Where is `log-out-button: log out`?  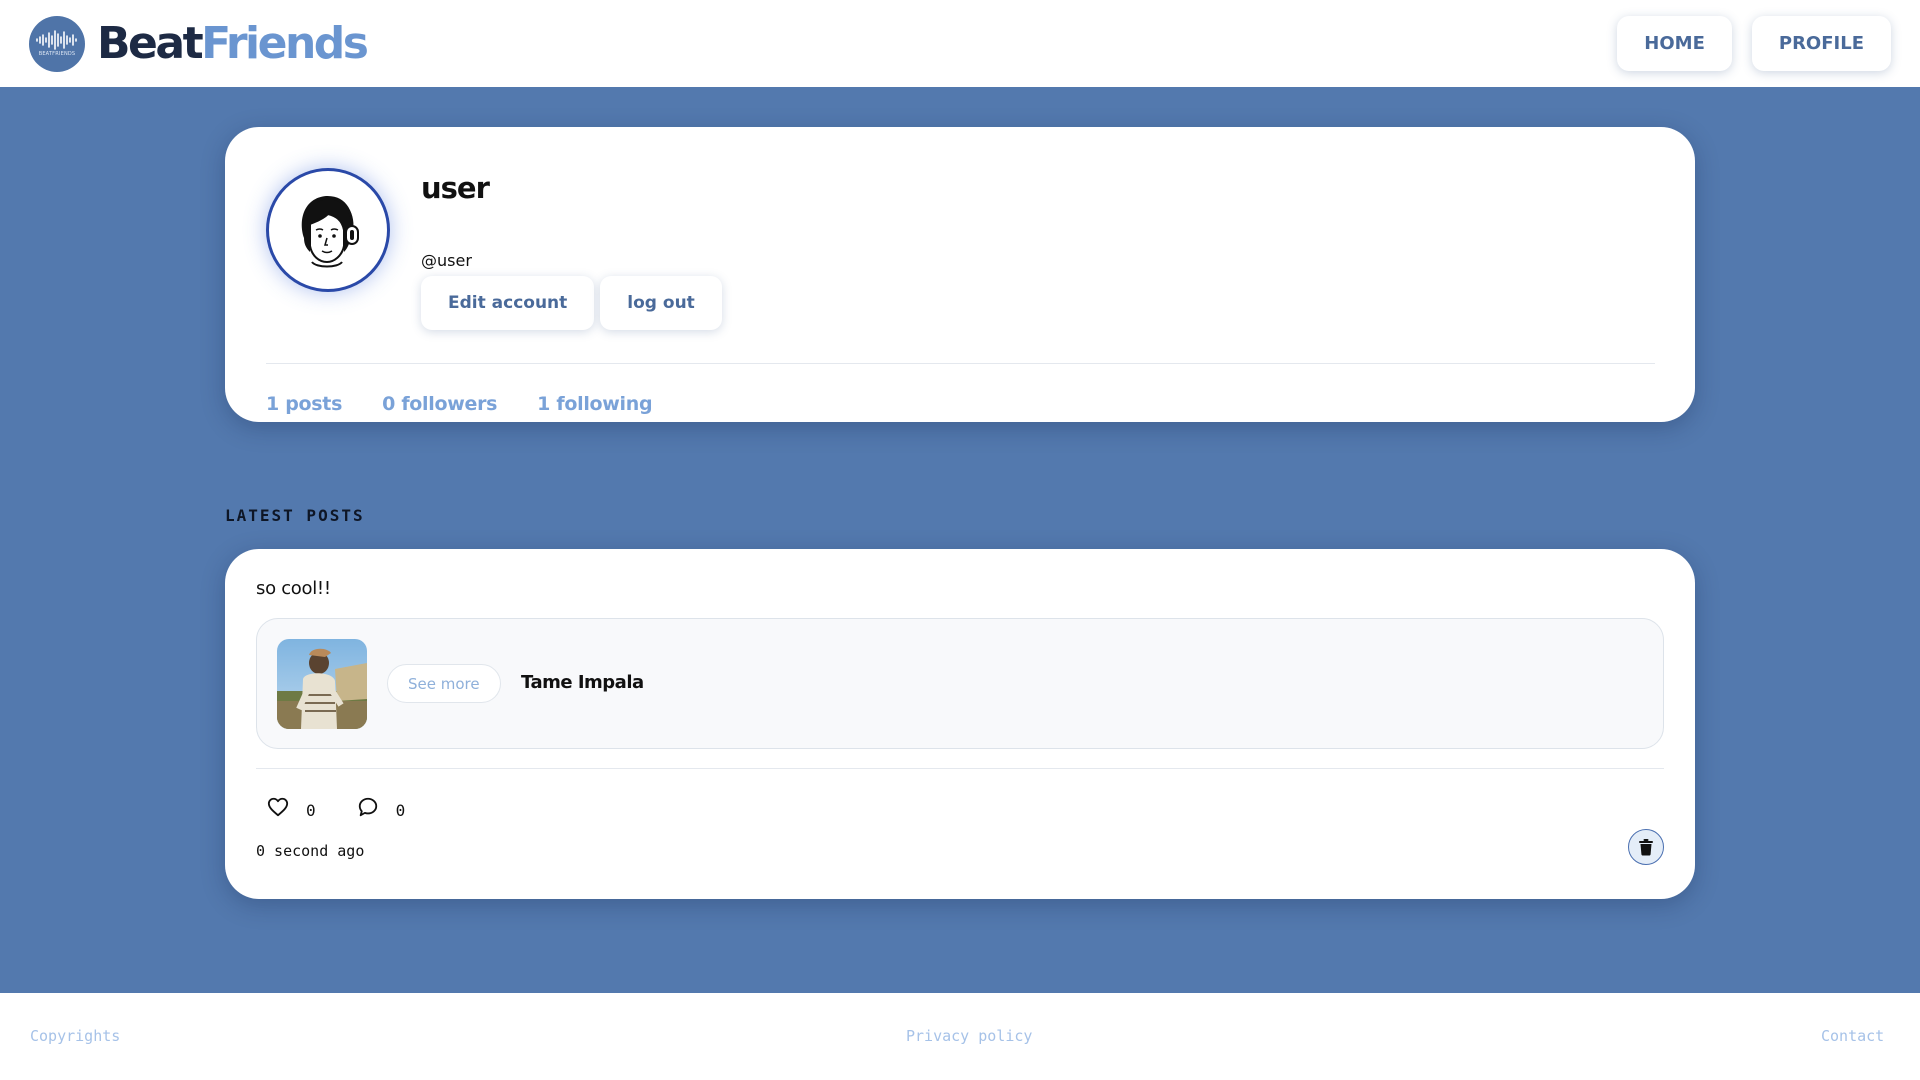 log-out-button: log out is located at coordinates (661, 303).